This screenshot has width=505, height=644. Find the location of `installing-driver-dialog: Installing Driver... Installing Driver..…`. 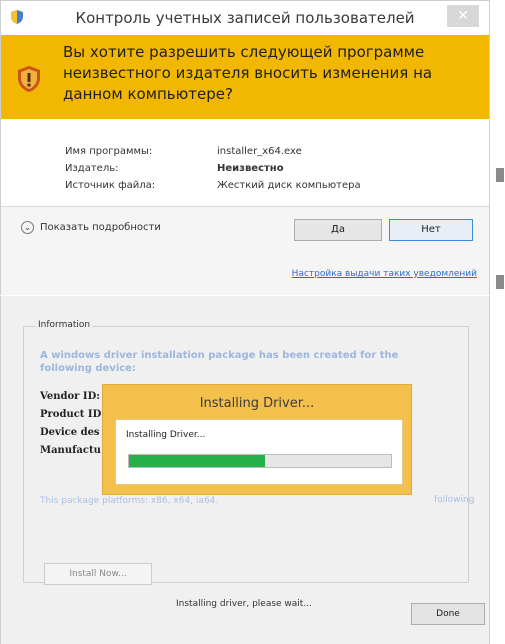

installing-driver-dialog: Installing Driver... Installing Driver..… is located at coordinates (257, 439).